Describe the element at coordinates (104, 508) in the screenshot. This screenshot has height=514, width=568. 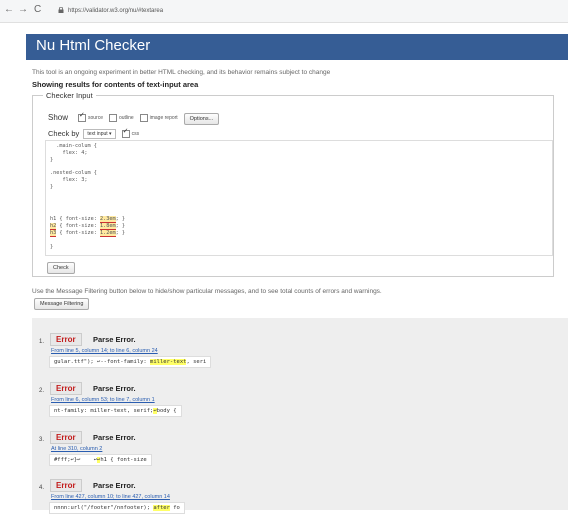
I see `extract-text: nnnn:url("/footer"/nnfooter);` at that location.